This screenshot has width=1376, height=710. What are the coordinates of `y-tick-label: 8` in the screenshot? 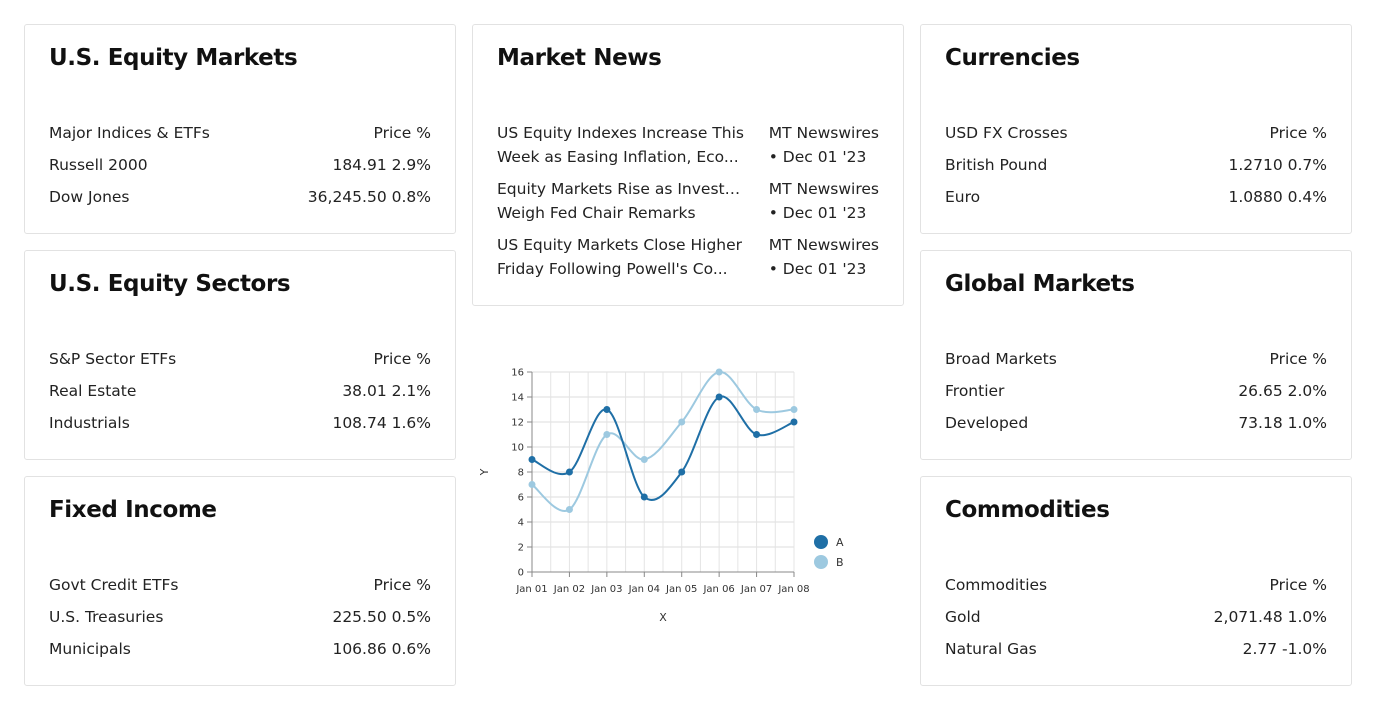 It's located at (521, 473).